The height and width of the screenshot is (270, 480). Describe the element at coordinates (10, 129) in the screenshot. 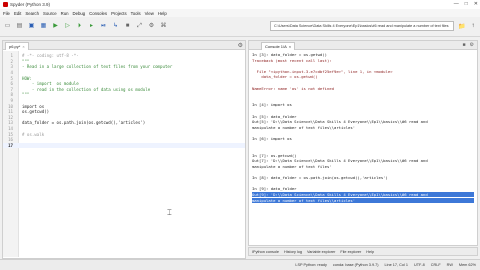

I see `line-number: 14` at that location.